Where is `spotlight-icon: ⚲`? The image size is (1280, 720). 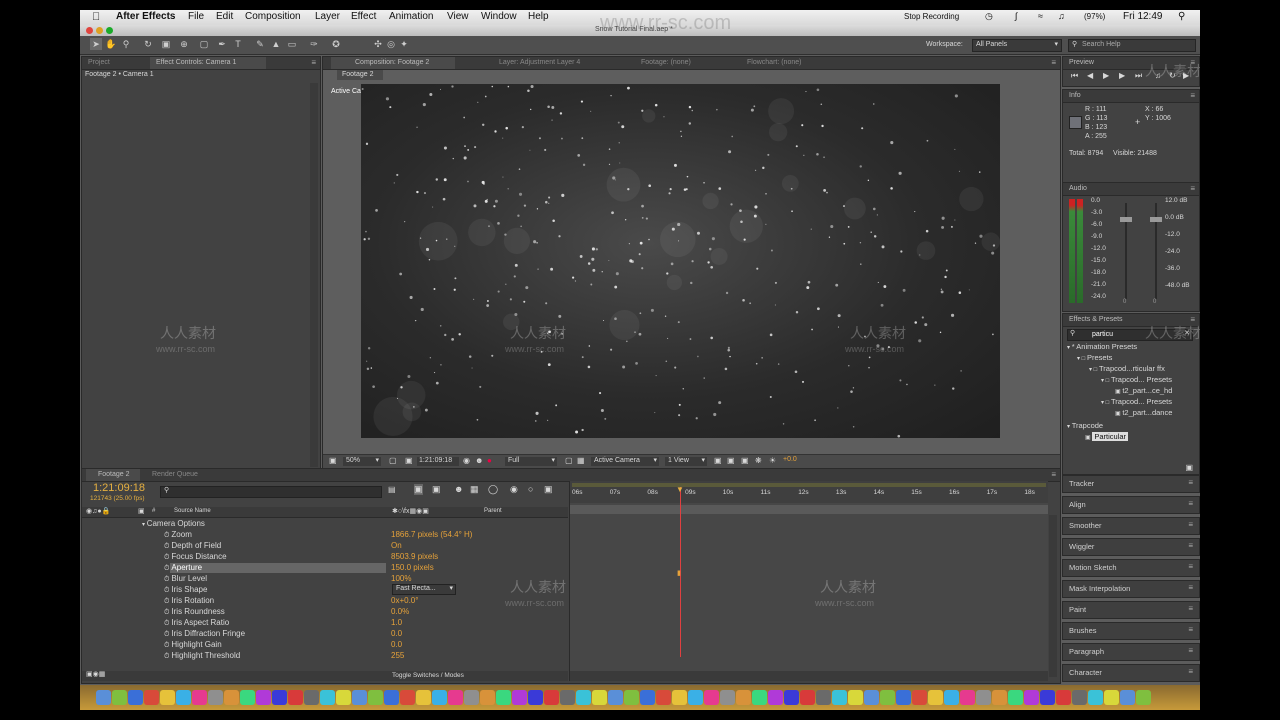 spotlight-icon: ⚲ is located at coordinates (1181, 16).